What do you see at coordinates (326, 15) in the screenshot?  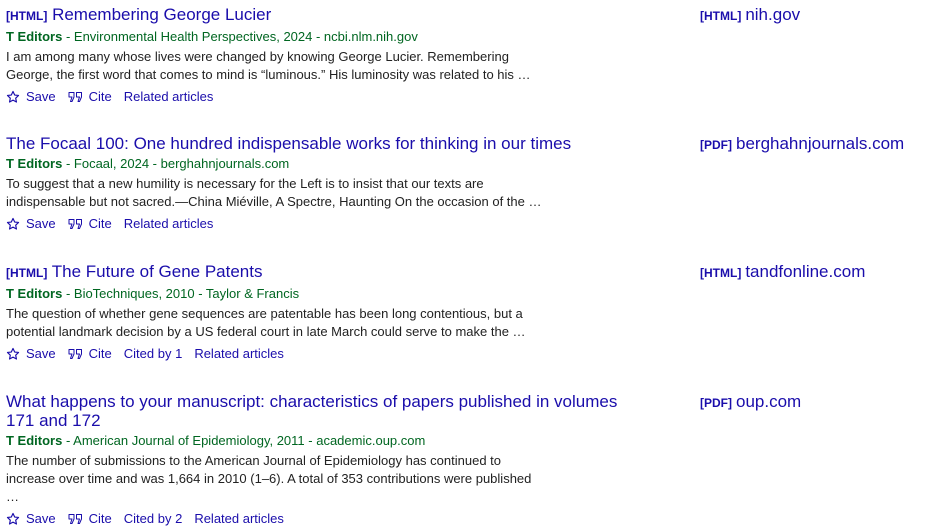 I see `result-title-line: [HTML] Remembering George Lucier` at bounding box center [326, 15].